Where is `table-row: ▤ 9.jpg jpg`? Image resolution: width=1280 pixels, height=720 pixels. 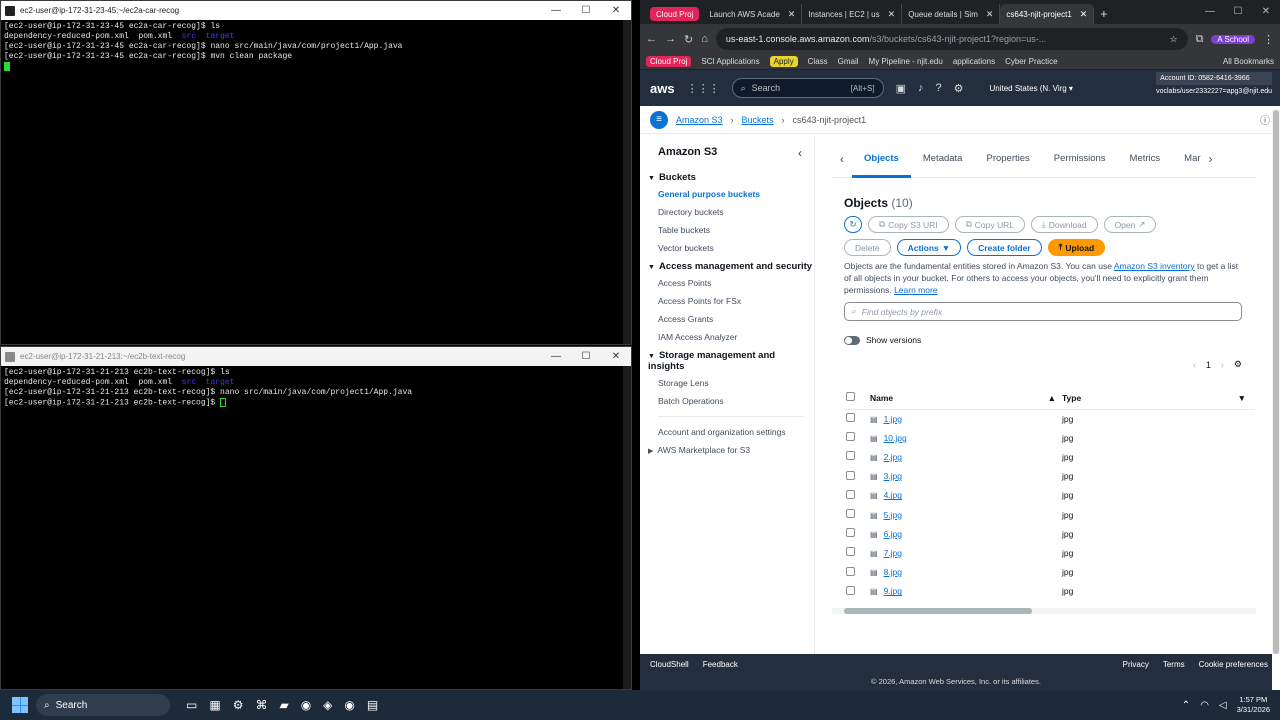 table-row: ▤ 9.jpg jpg is located at coordinates (1049, 591).